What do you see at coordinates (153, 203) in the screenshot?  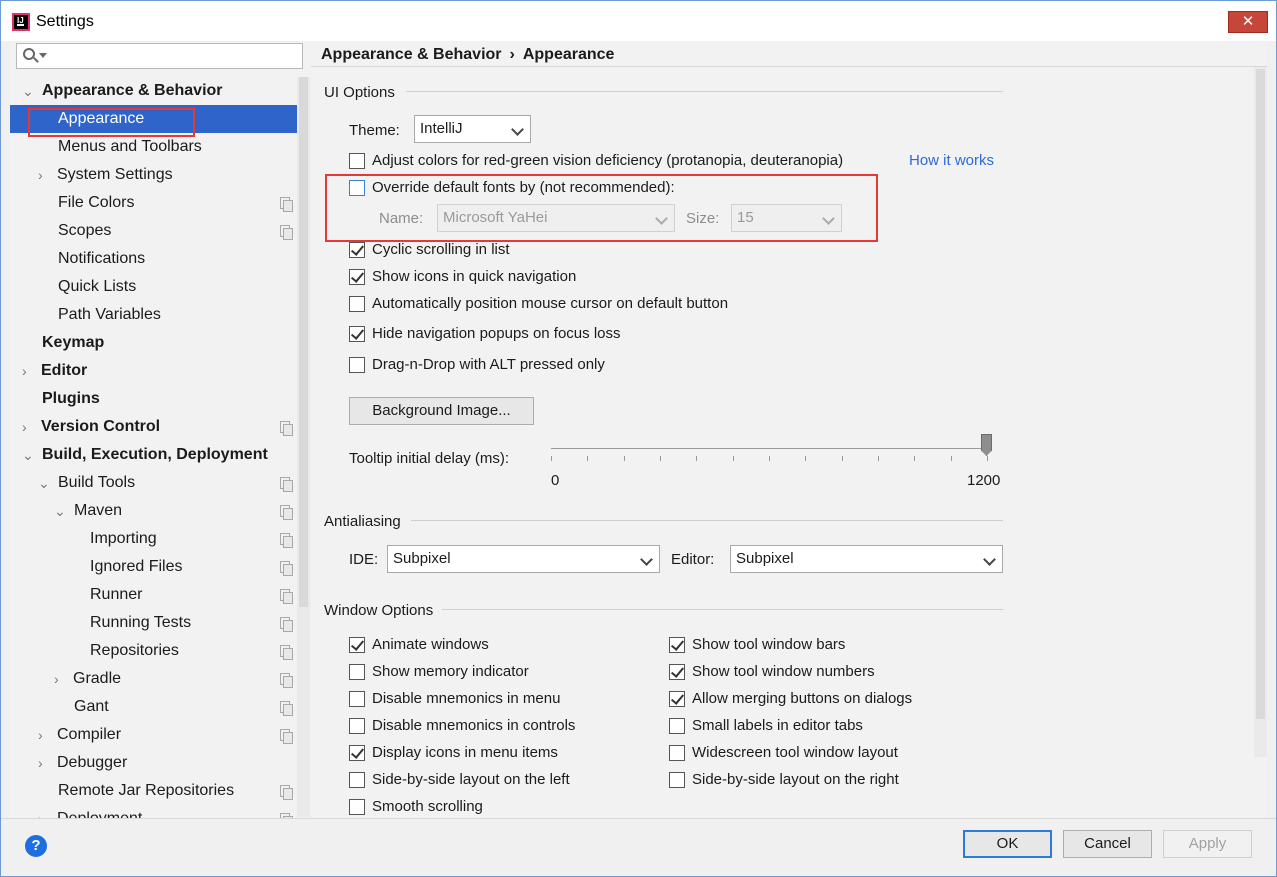 I see `sidebar-item-file-colors: File Colors` at bounding box center [153, 203].